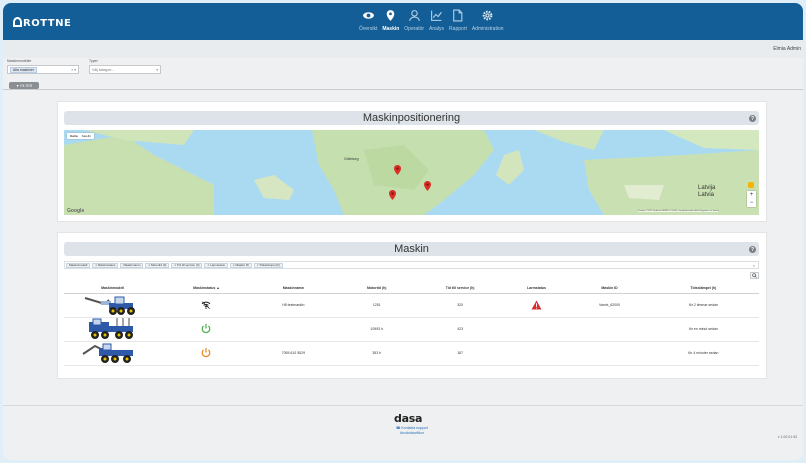 The image size is (806, 463). I want to click on header-larmstatus: Larmstatus, so click(536, 288).